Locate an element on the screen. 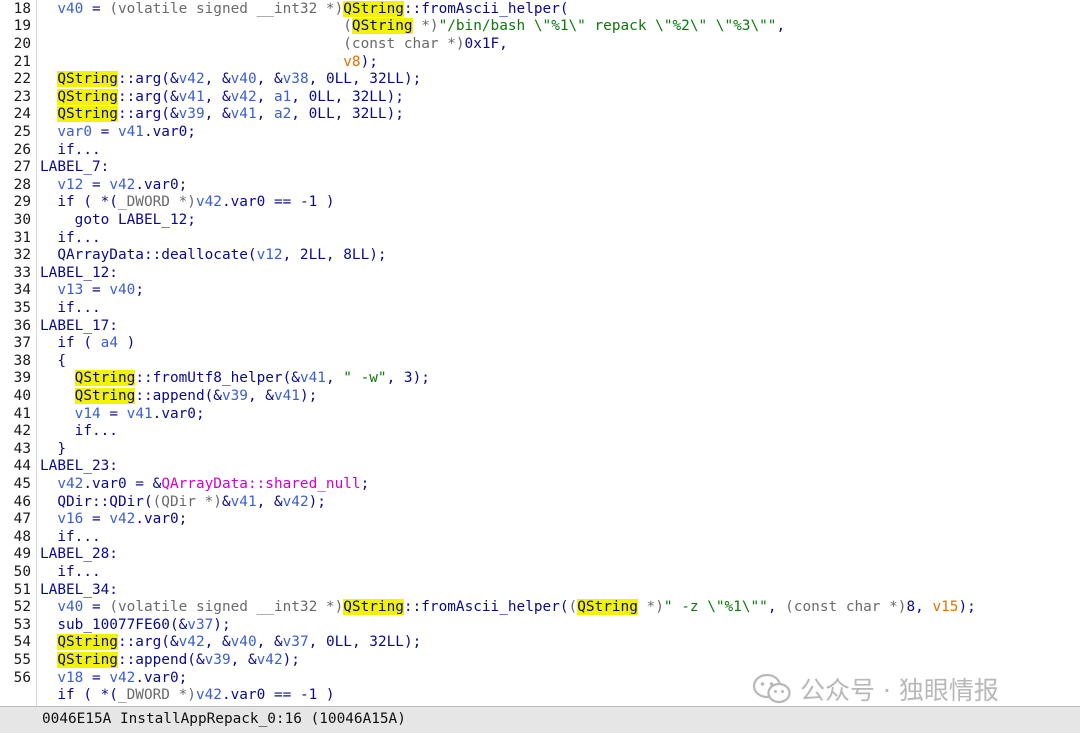 The width and height of the screenshot is (1080, 733). code-text: v8); is located at coordinates (209, 63).